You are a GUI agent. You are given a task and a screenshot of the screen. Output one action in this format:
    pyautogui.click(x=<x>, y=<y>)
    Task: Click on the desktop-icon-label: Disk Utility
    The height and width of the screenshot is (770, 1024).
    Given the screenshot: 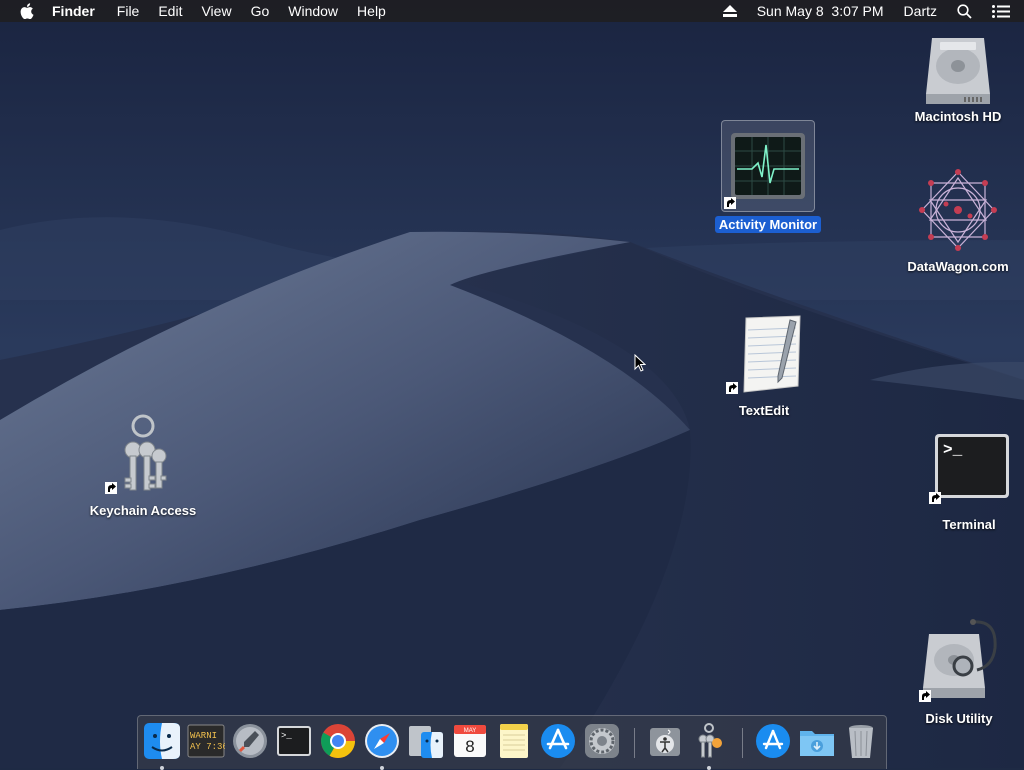 What is the action you would take?
    pyautogui.click(x=959, y=718)
    